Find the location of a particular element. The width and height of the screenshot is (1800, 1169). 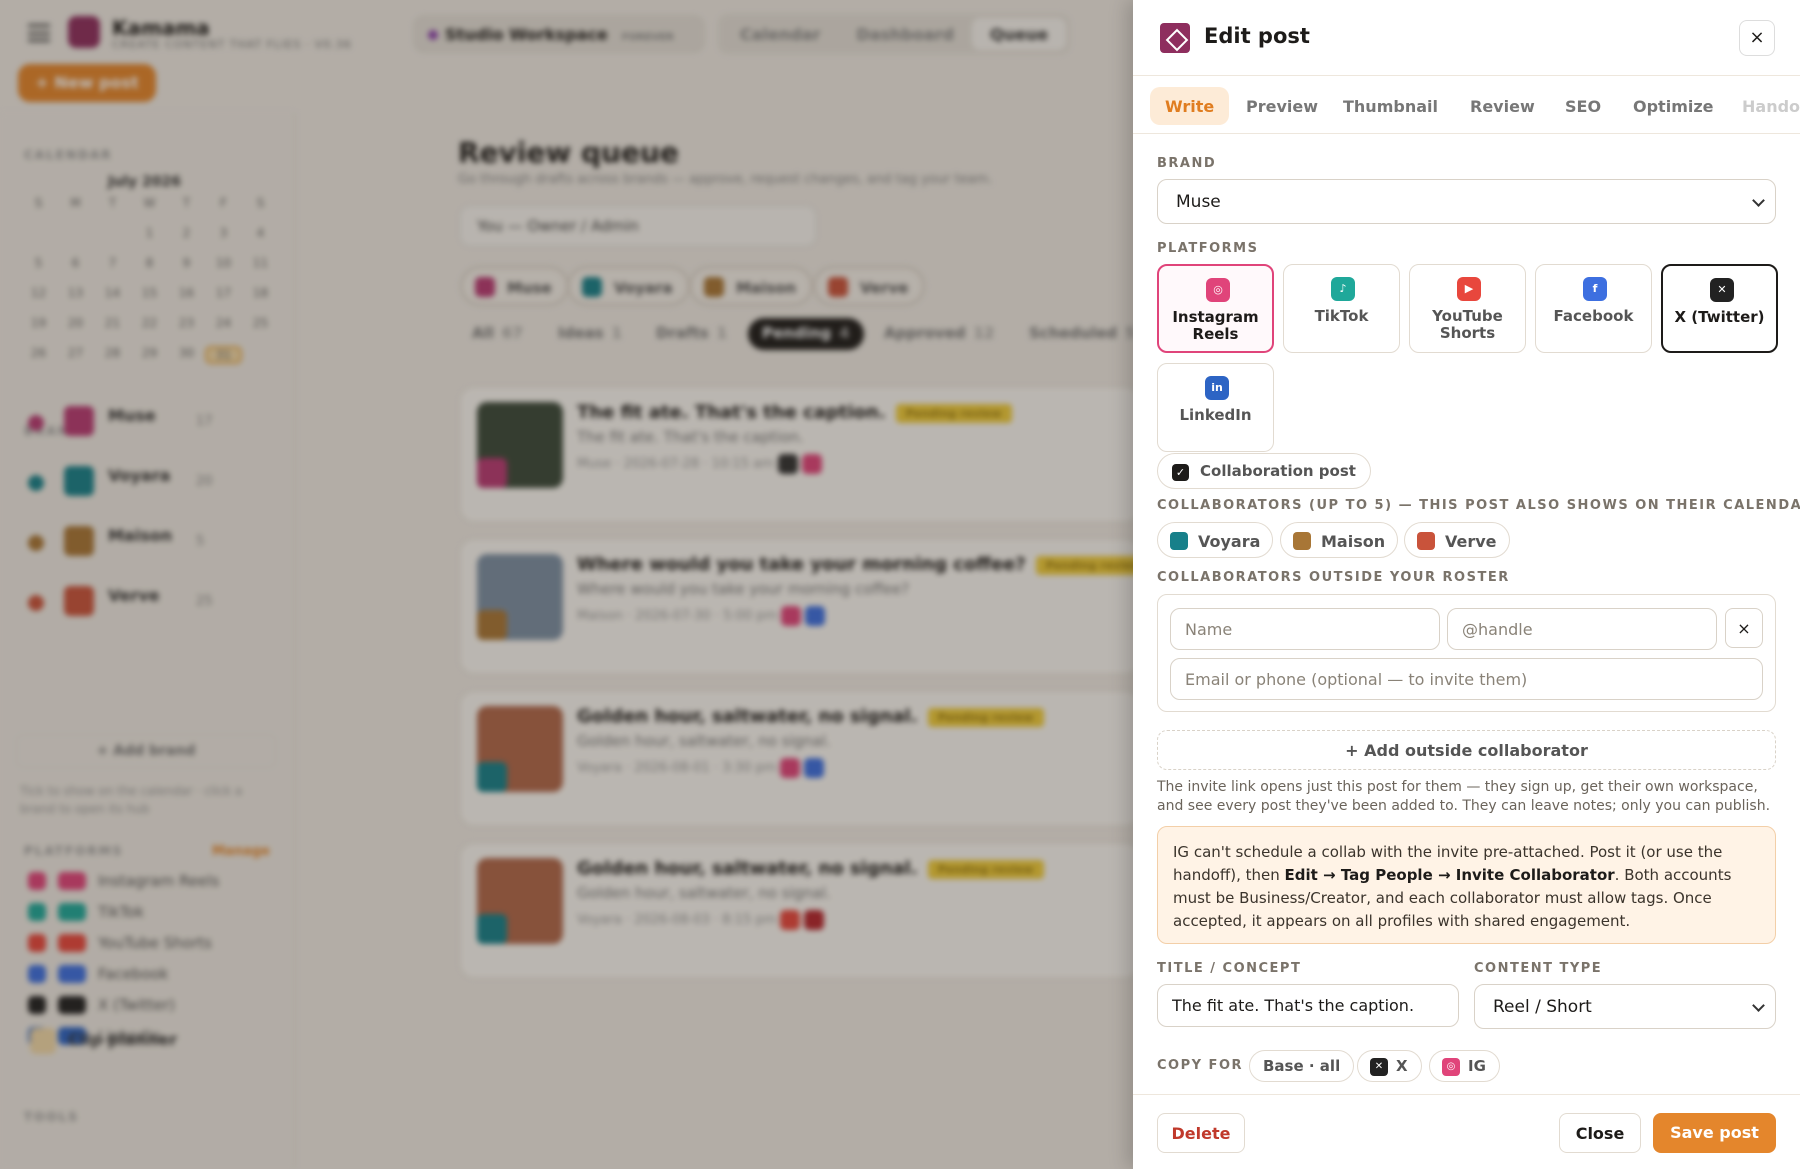

outside-handle-input is located at coordinates (1582, 629).